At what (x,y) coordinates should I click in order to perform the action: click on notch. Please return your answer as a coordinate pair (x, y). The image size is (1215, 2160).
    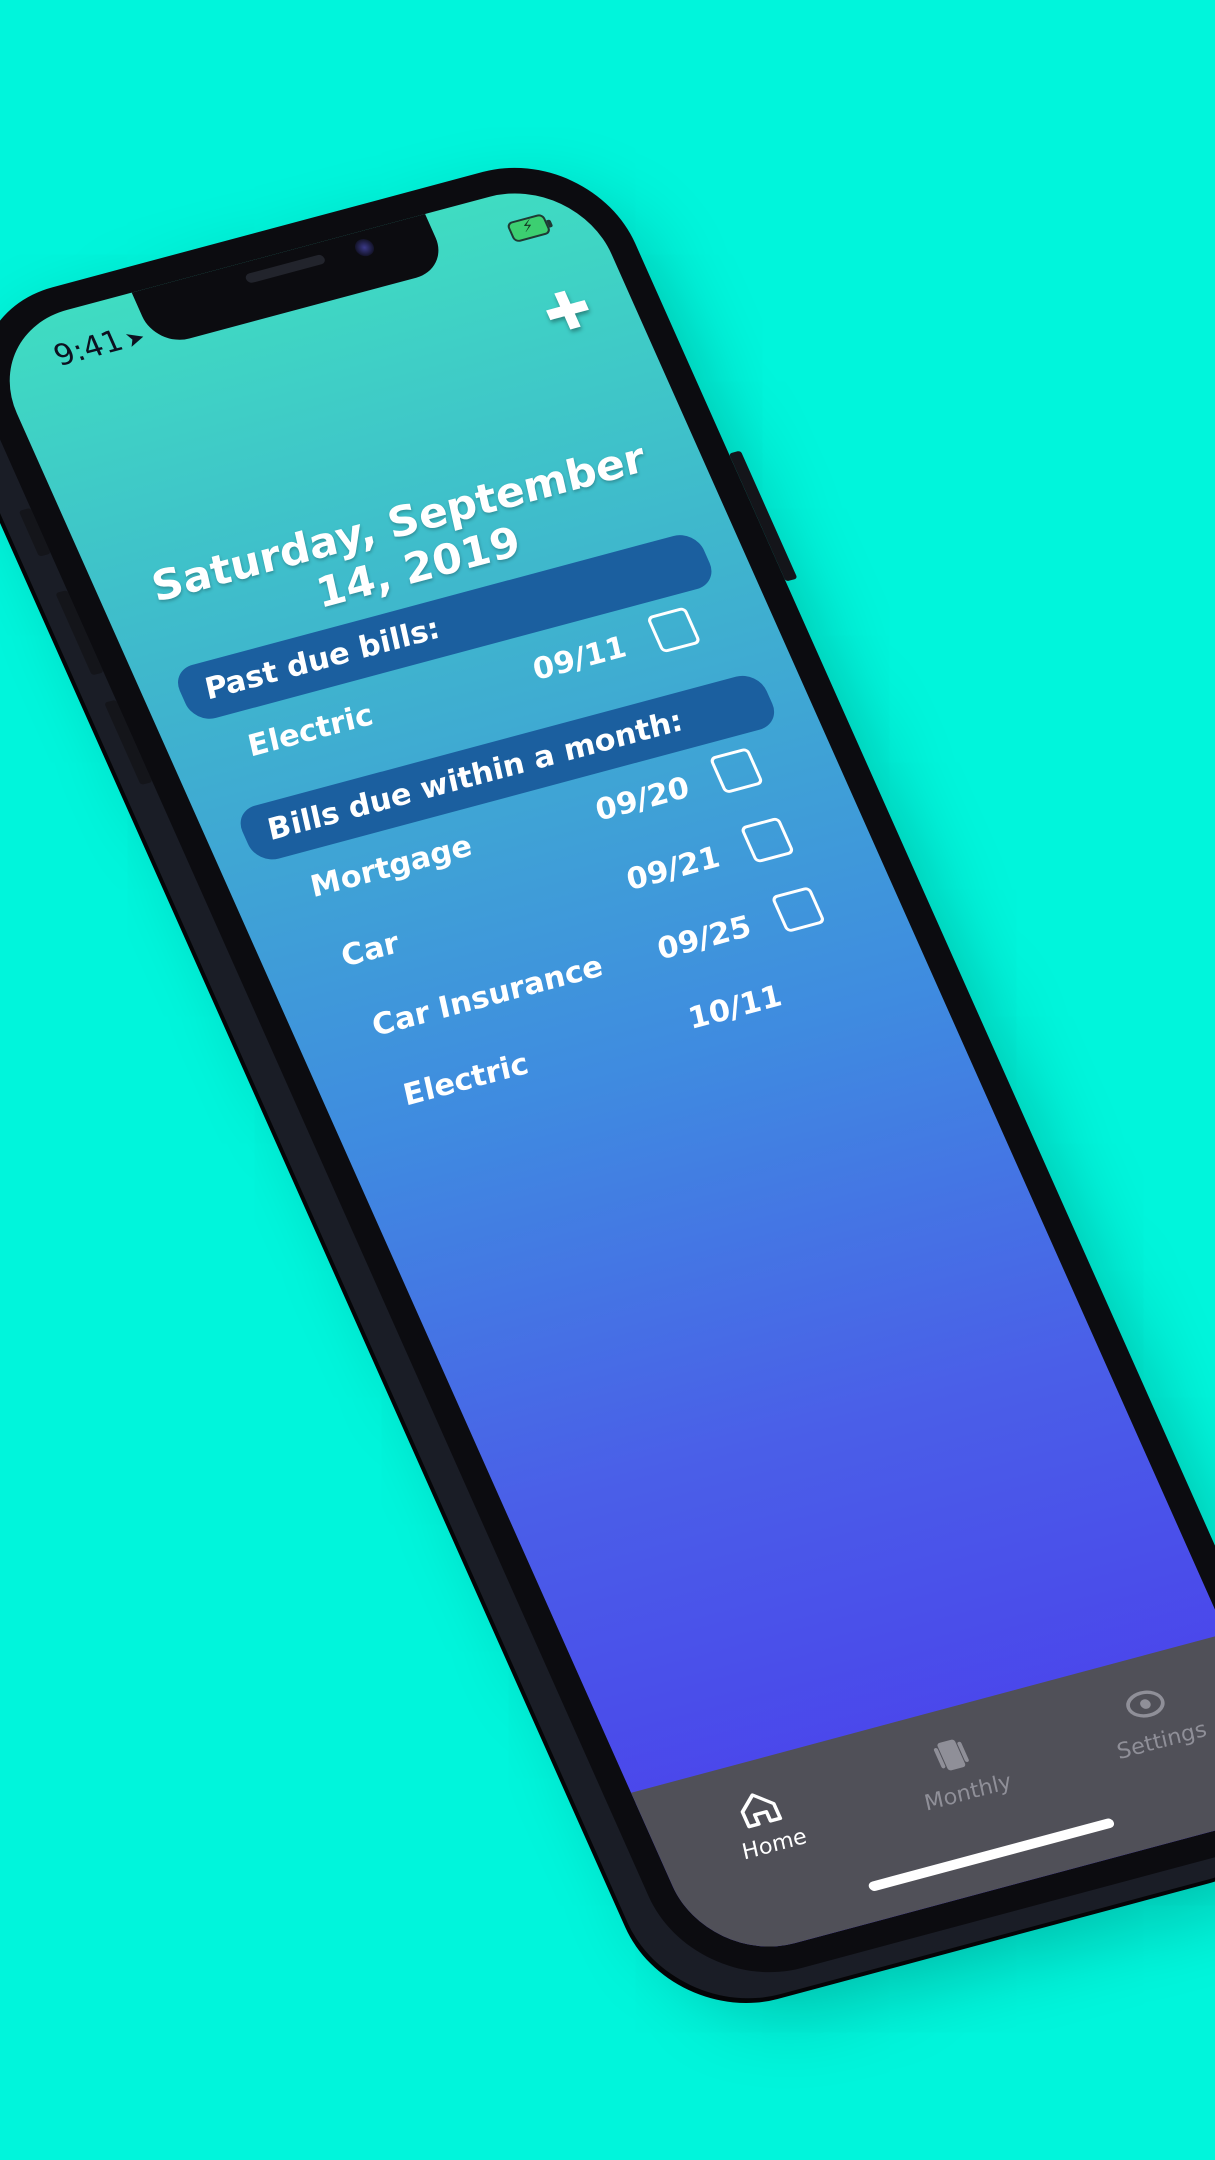
    Looking at the image, I should click on (290, 280).